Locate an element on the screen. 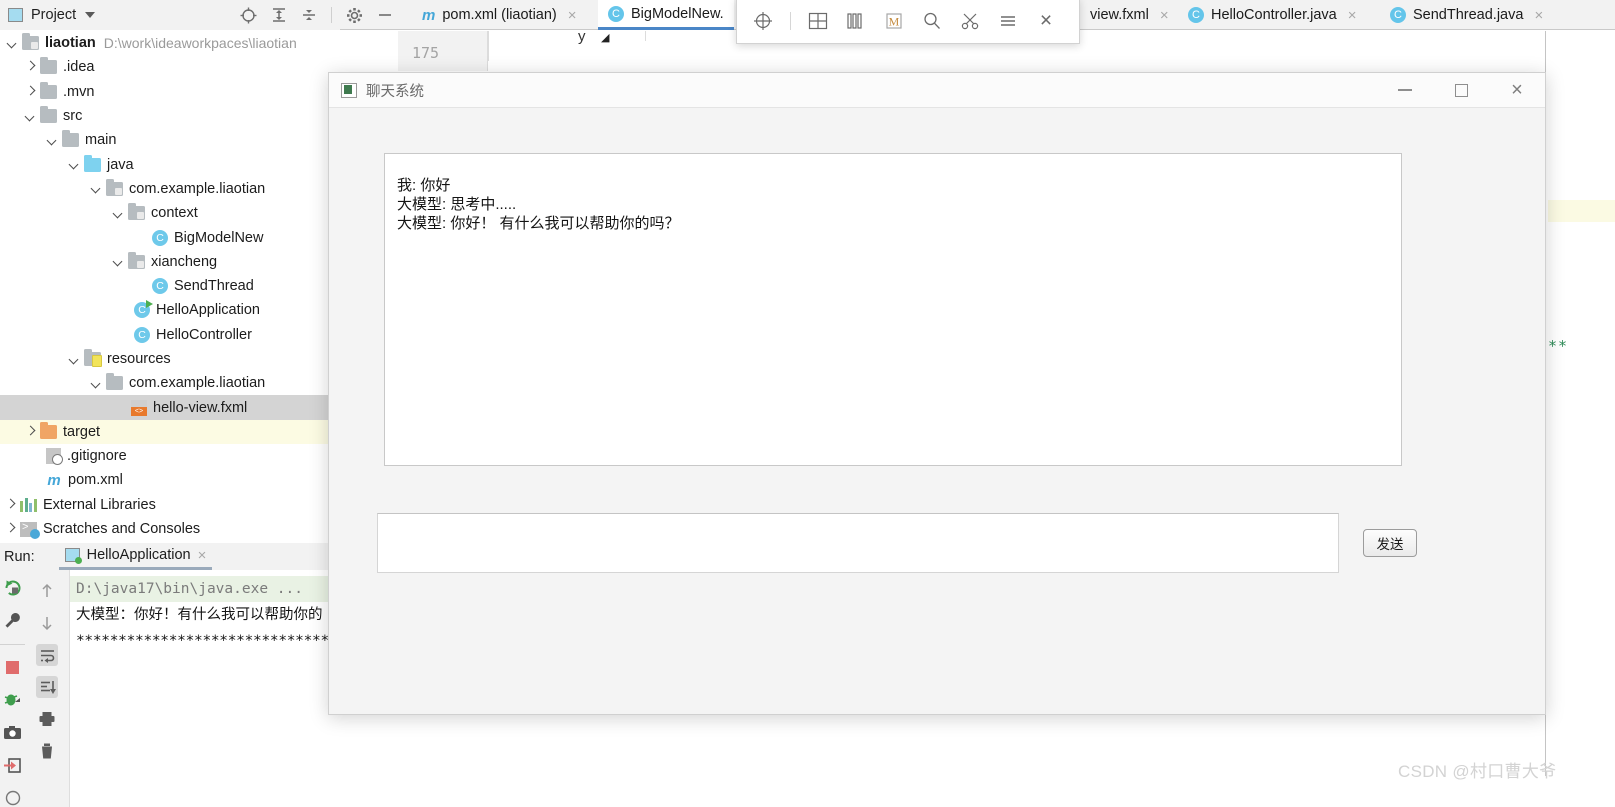 The image size is (1615, 807). package-folder-icon is located at coordinates (136, 260).